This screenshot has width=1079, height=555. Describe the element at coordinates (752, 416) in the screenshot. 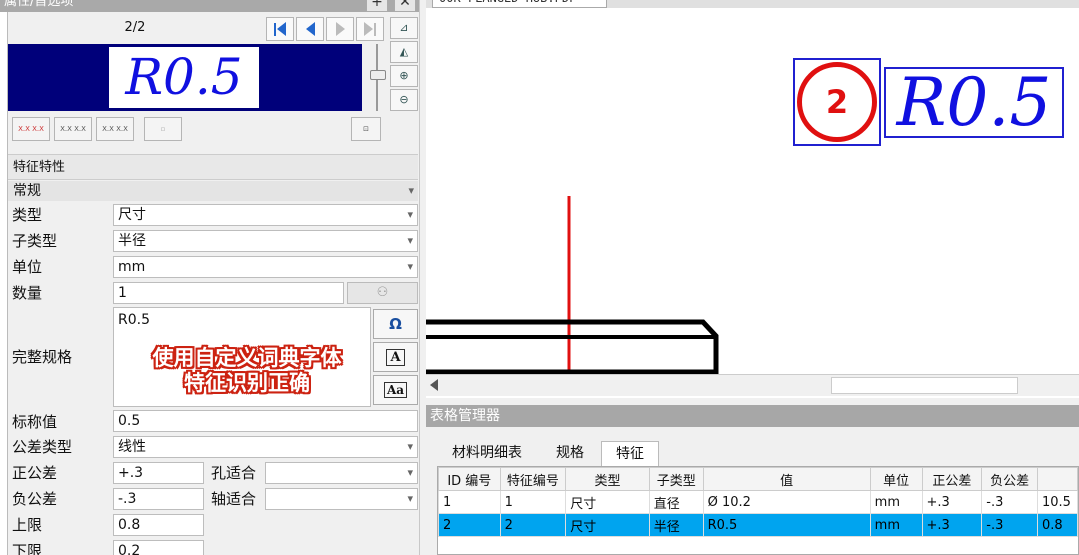

I see `table-manager-title: 表格管理器` at that location.